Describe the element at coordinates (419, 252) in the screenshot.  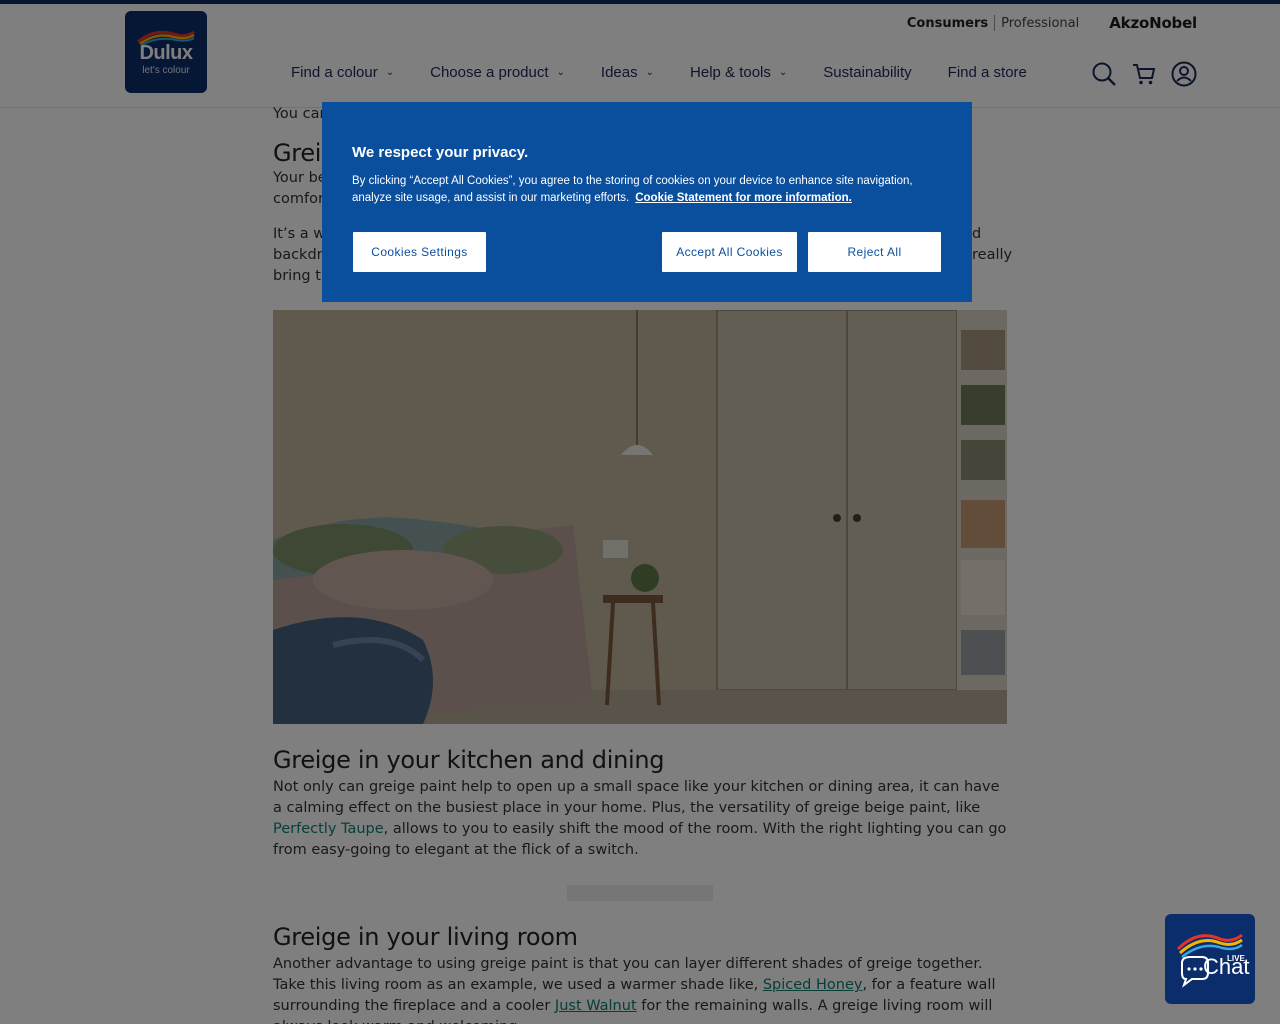
I see `cookies-settings-button: Cookies Settings` at that location.